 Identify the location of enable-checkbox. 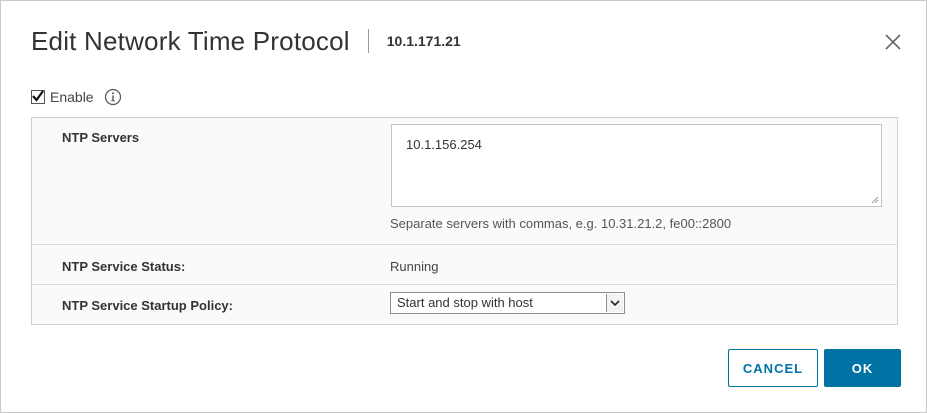
(38, 97).